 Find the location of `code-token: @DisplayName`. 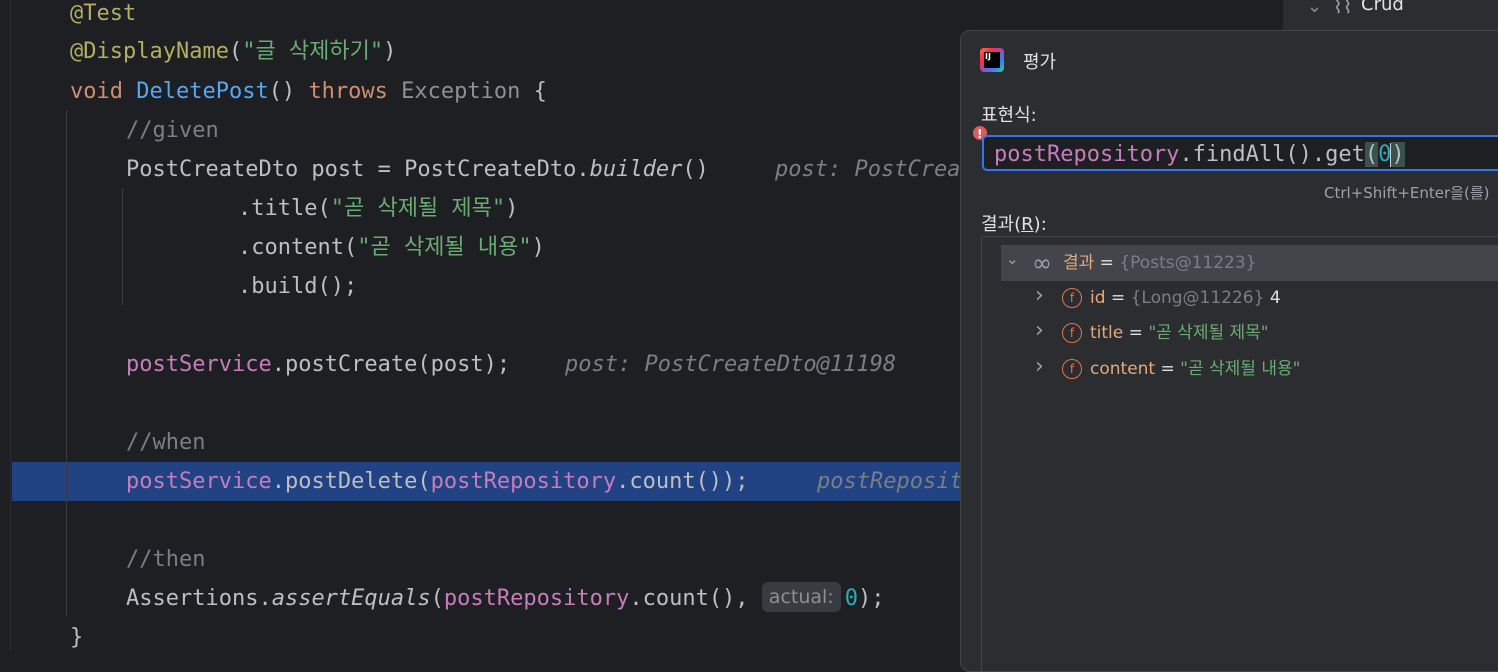

code-token: @DisplayName is located at coordinates (149, 51).